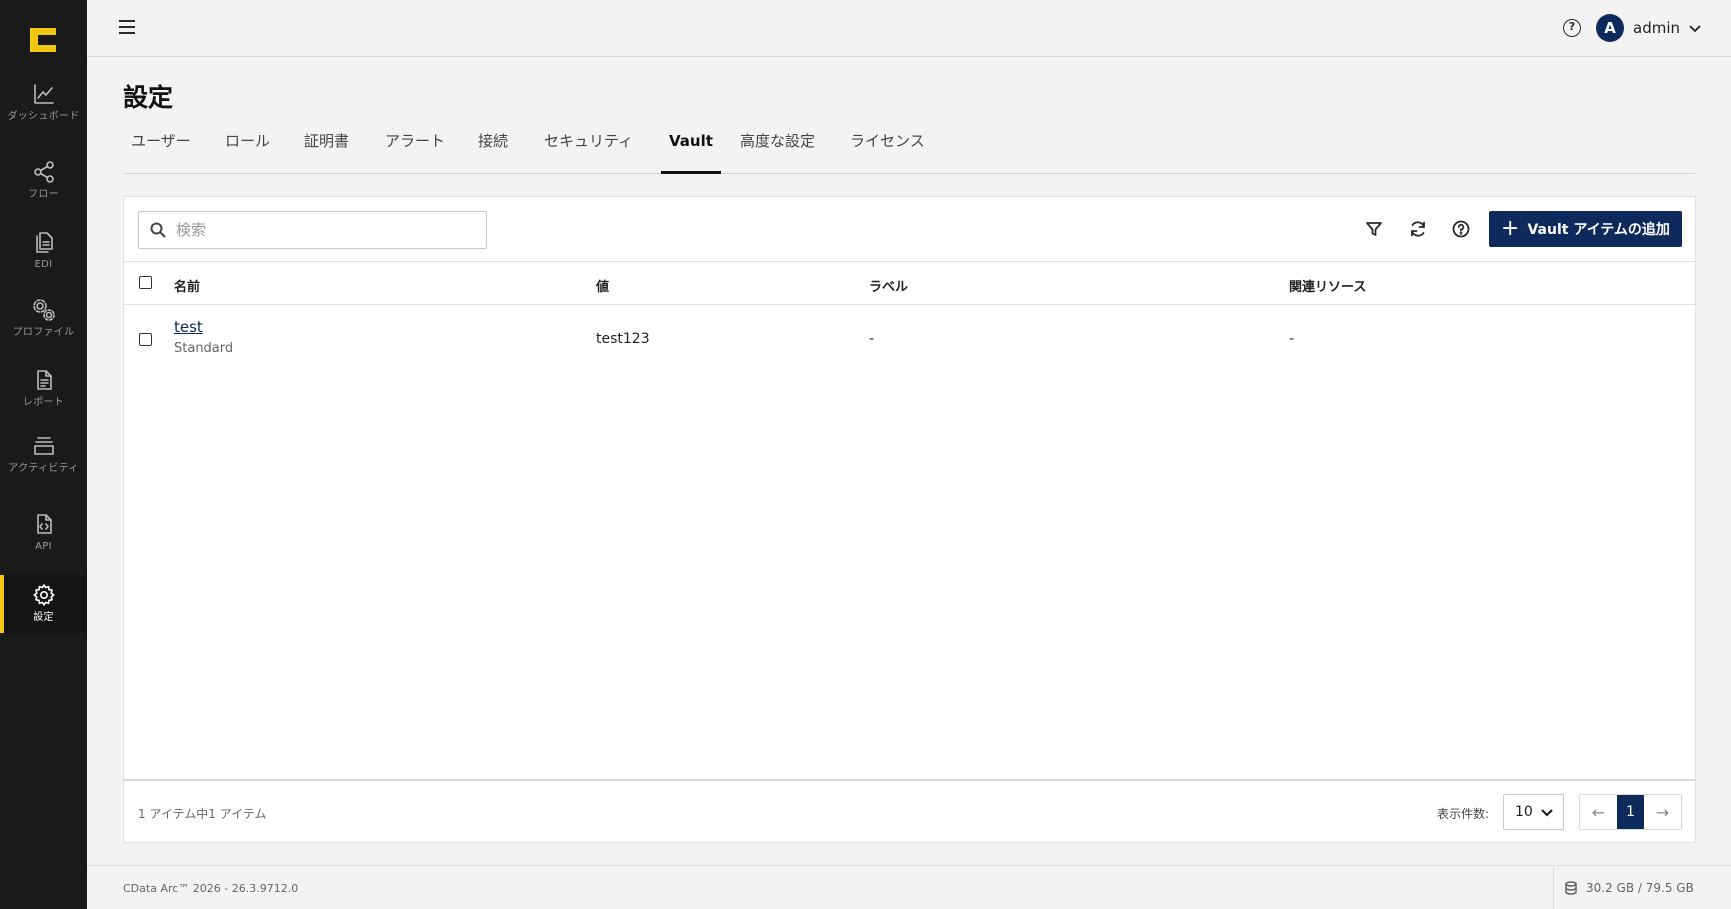  I want to click on search-input, so click(326, 230).